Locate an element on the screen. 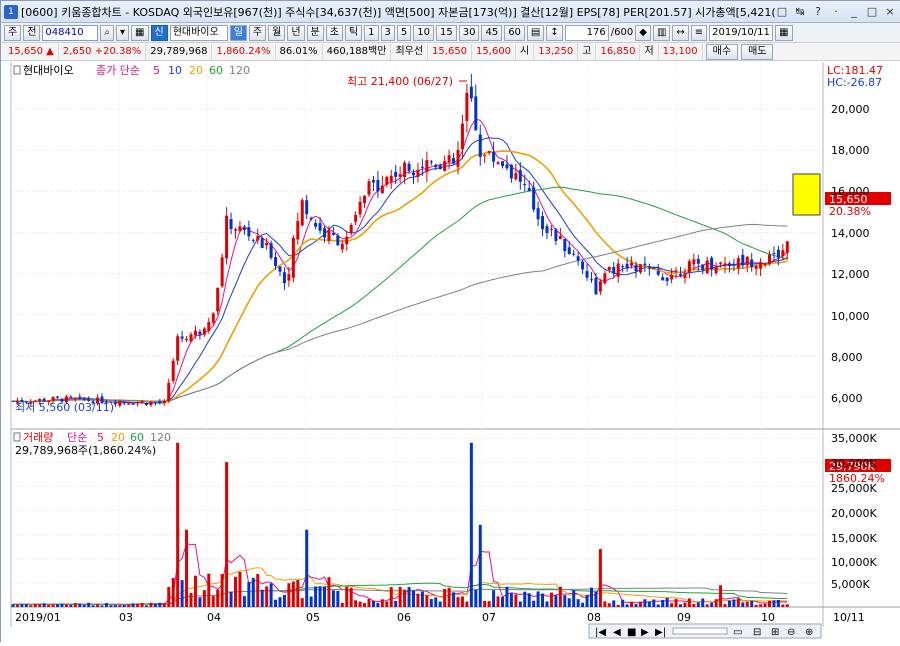  buy-button: 매수 is located at coordinates (722, 51).